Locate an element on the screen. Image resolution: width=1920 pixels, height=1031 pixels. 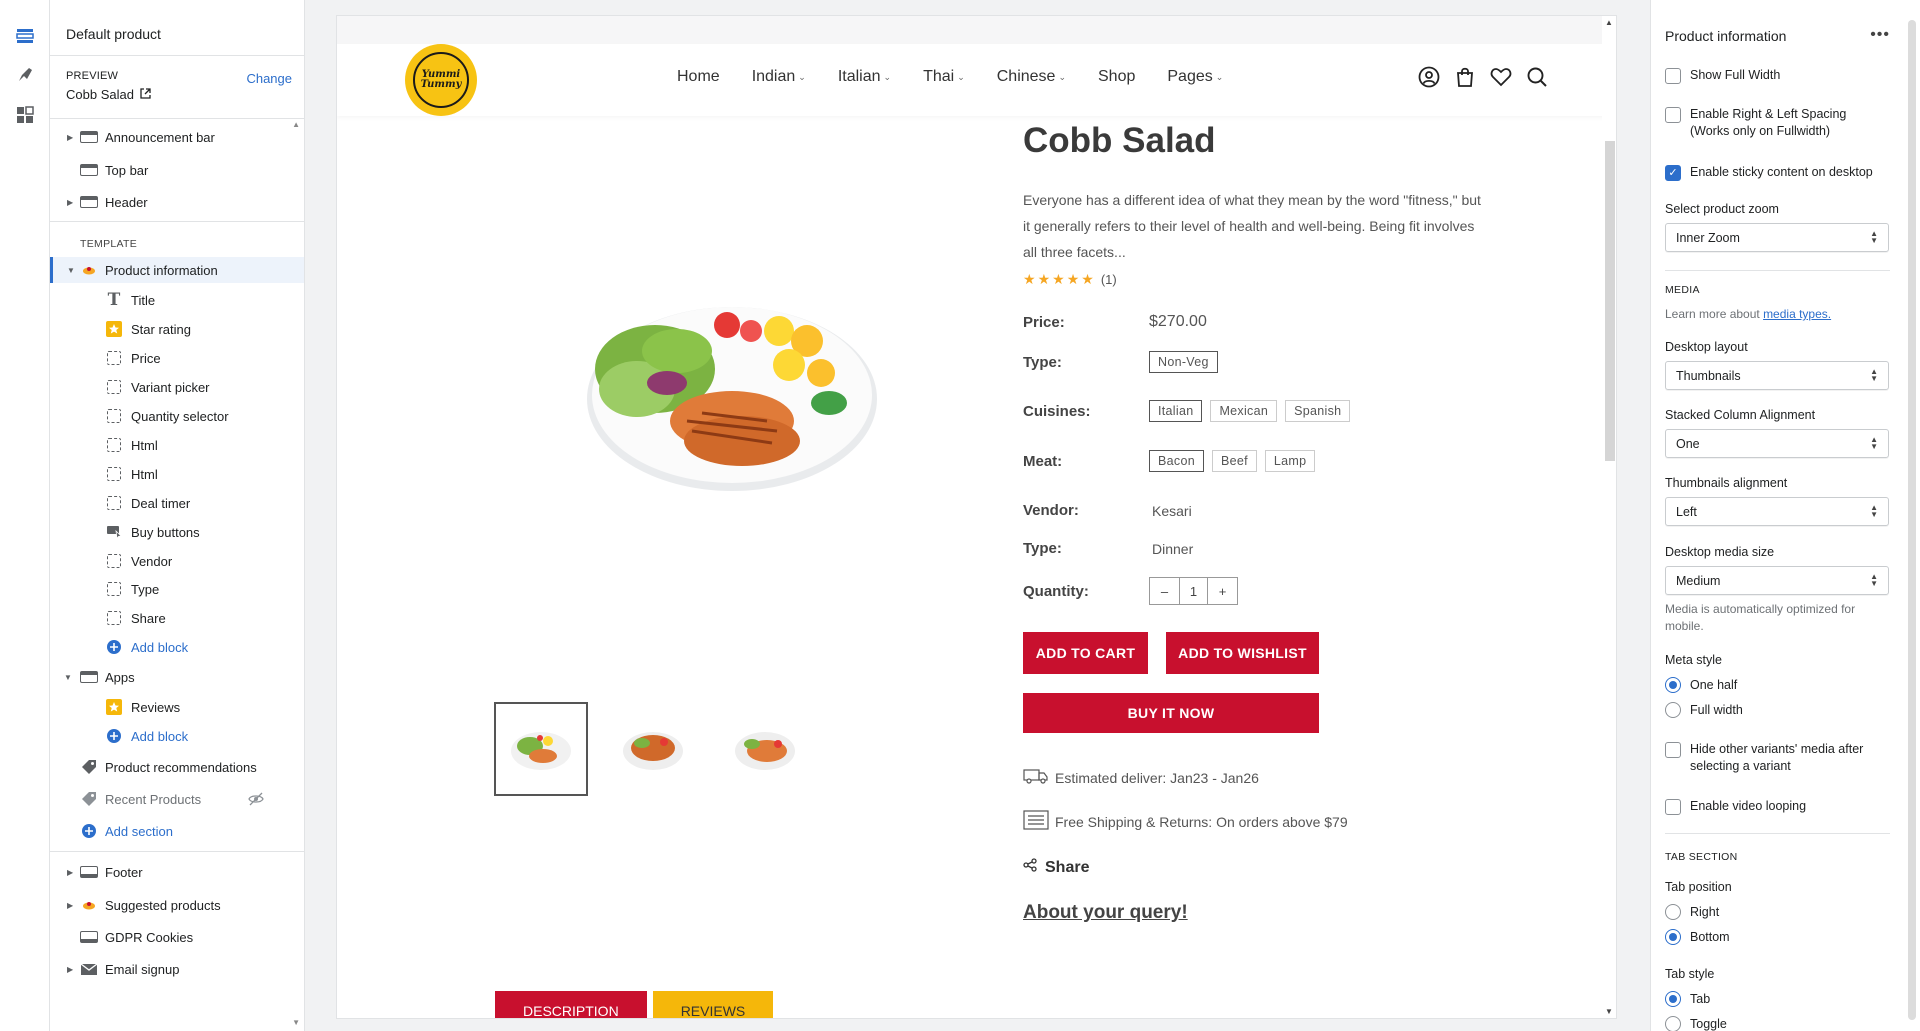
external-link-icon is located at coordinates (145, 94).